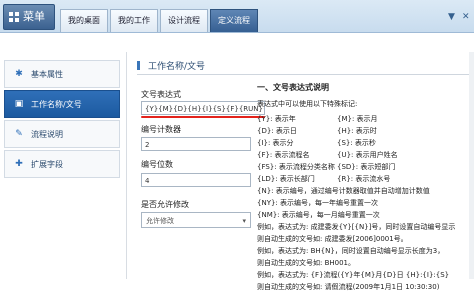  I want to click on sidebar-item-label: 基本属性, so click(47, 74).